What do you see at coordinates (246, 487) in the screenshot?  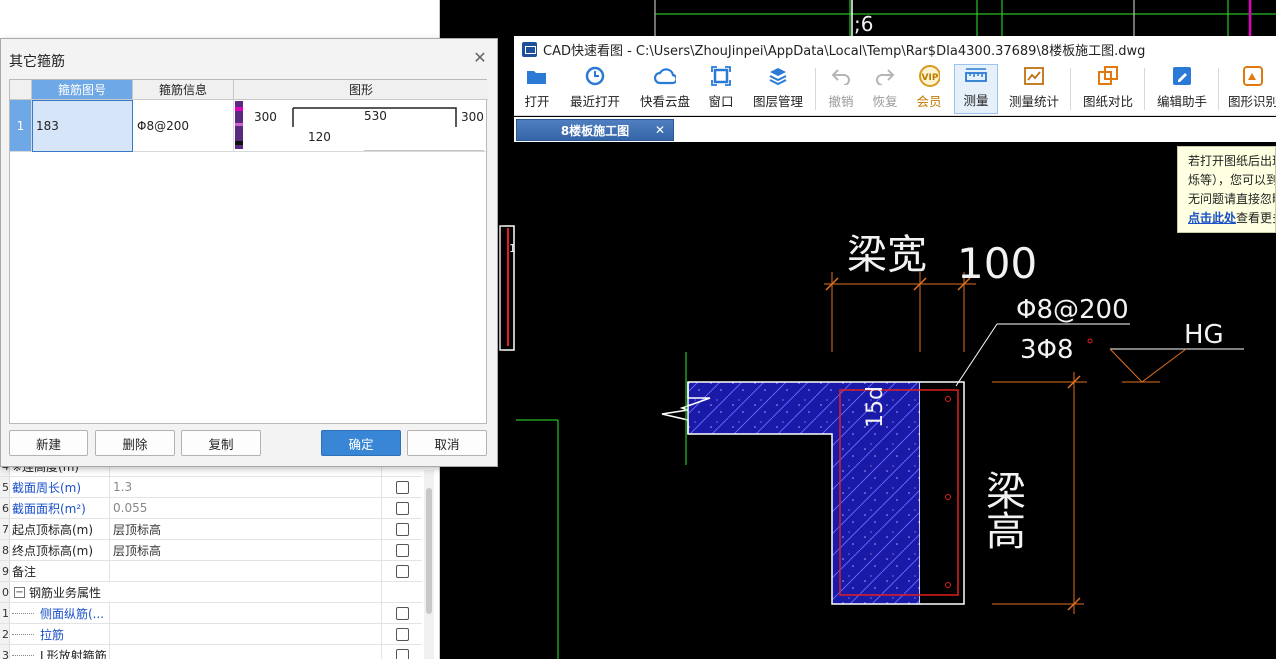 I see `property-value: 1.3` at bounding box center [246, 487].